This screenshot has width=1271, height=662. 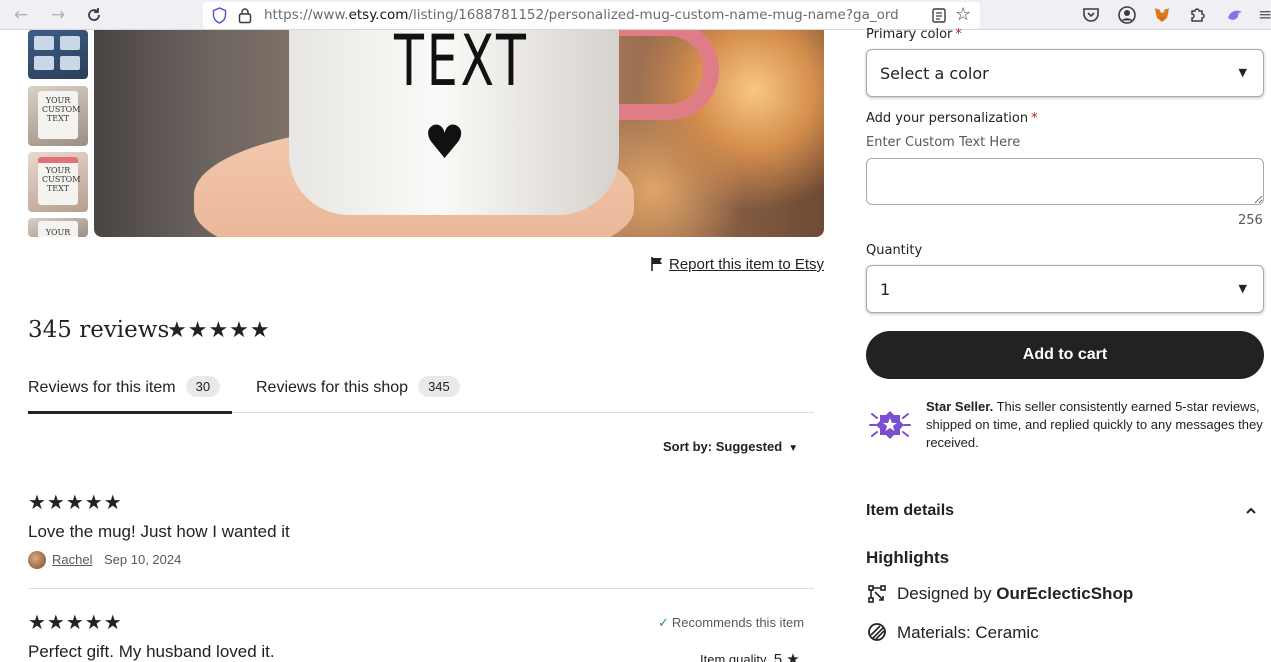 I want to click on star-seller-icon, so click(x=890, y=425).